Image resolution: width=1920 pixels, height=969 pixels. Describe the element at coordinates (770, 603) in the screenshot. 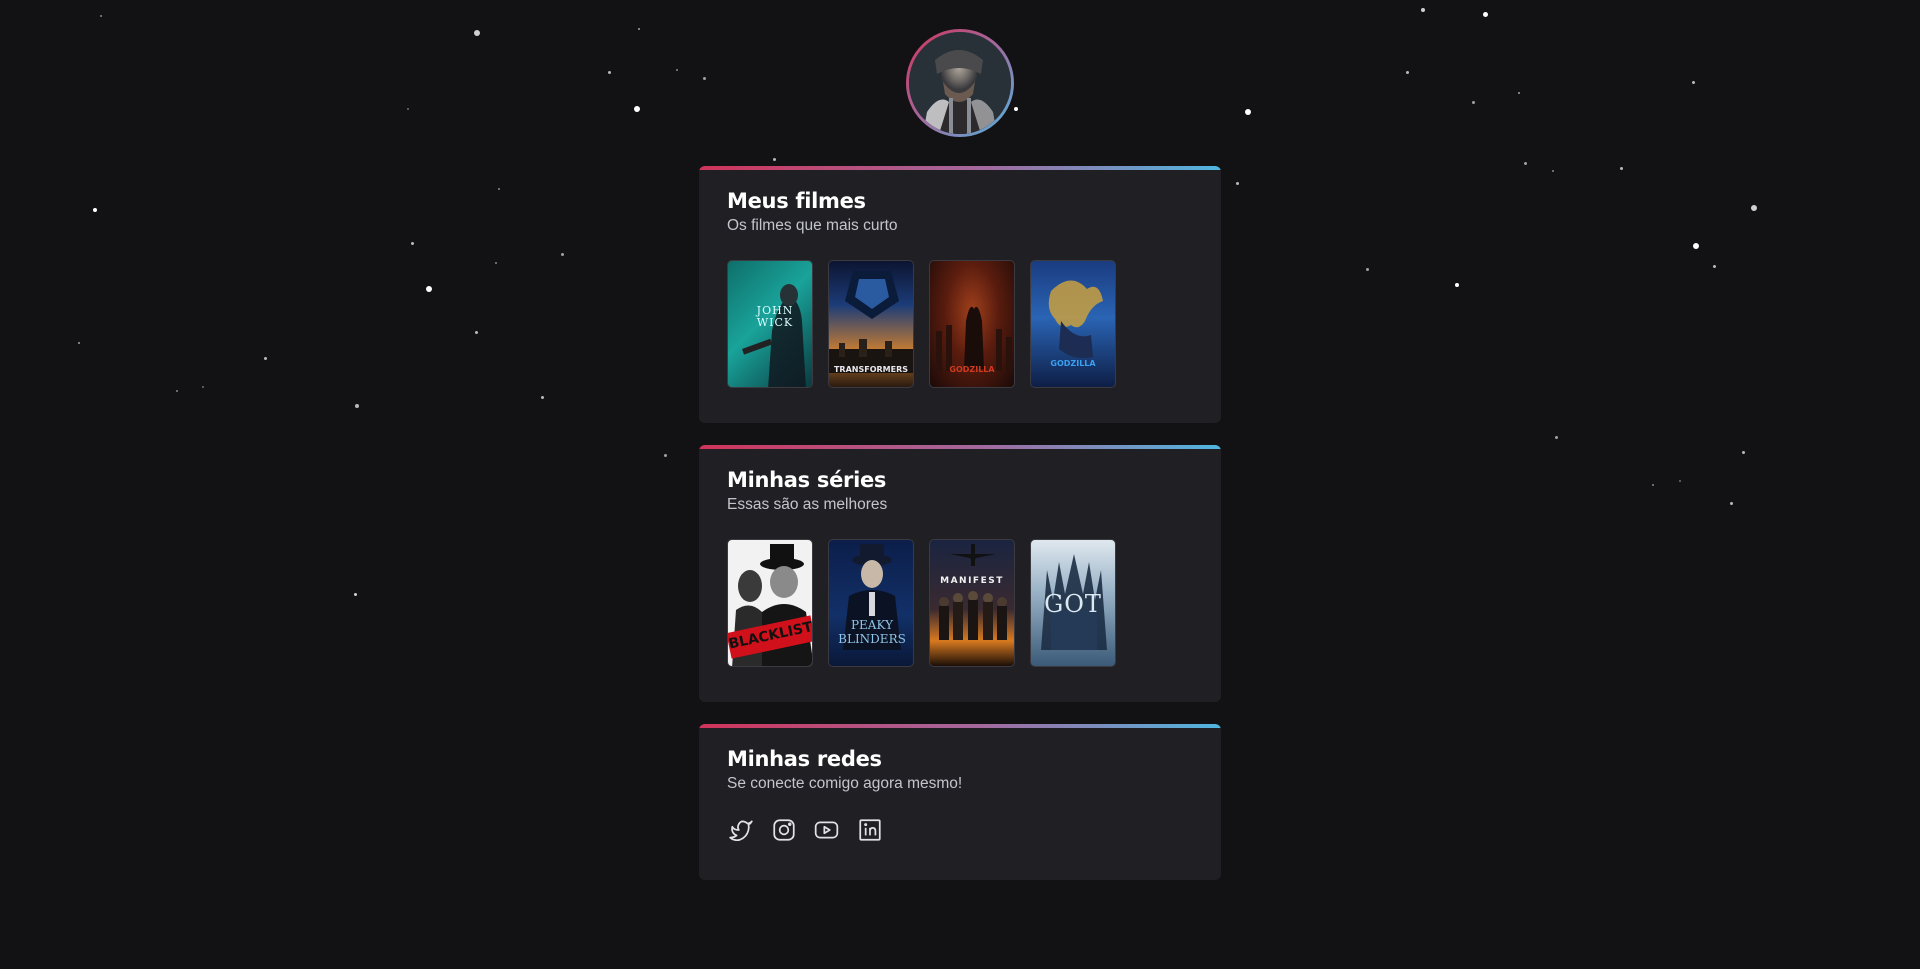

I see `poster-blacklist: BLACKLIST` at that location.